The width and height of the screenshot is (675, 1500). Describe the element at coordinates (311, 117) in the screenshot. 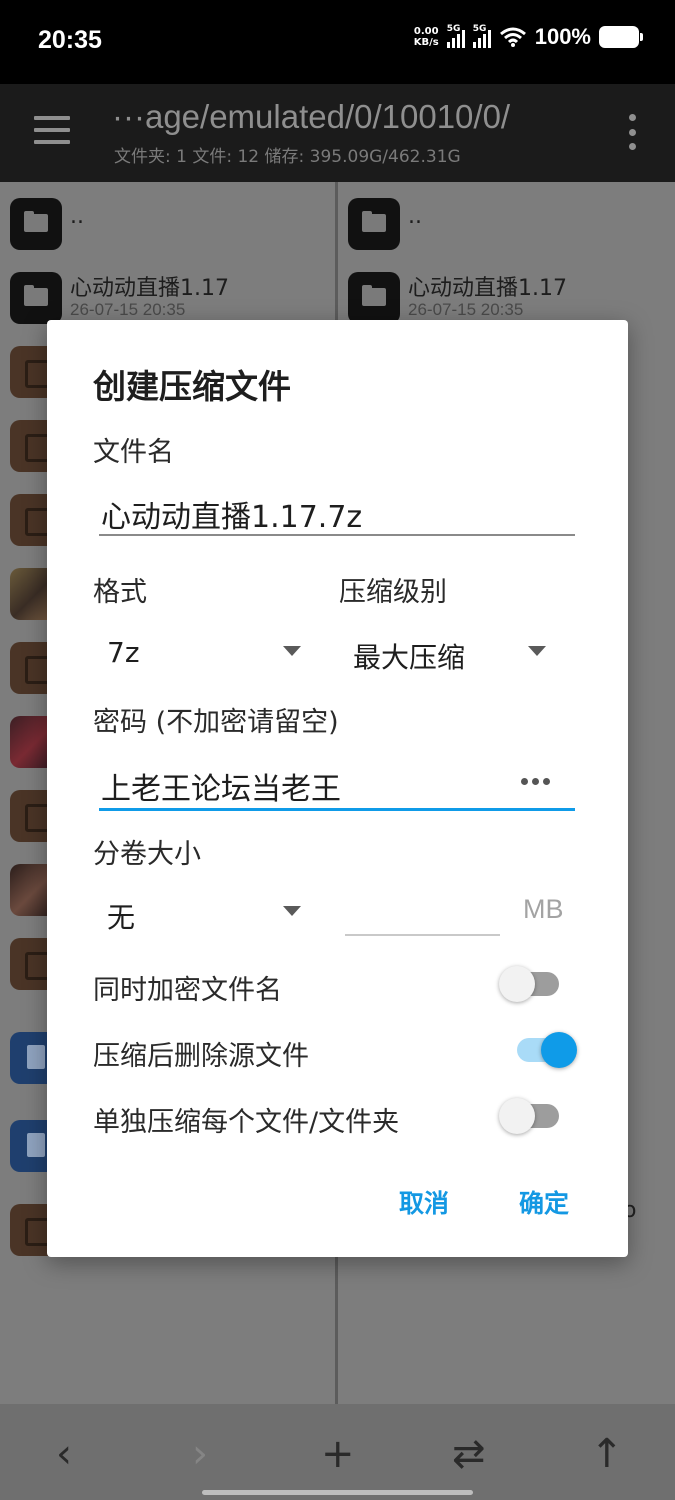

I see `current-path: ···age/emulated/0/10010/0/` at that location.